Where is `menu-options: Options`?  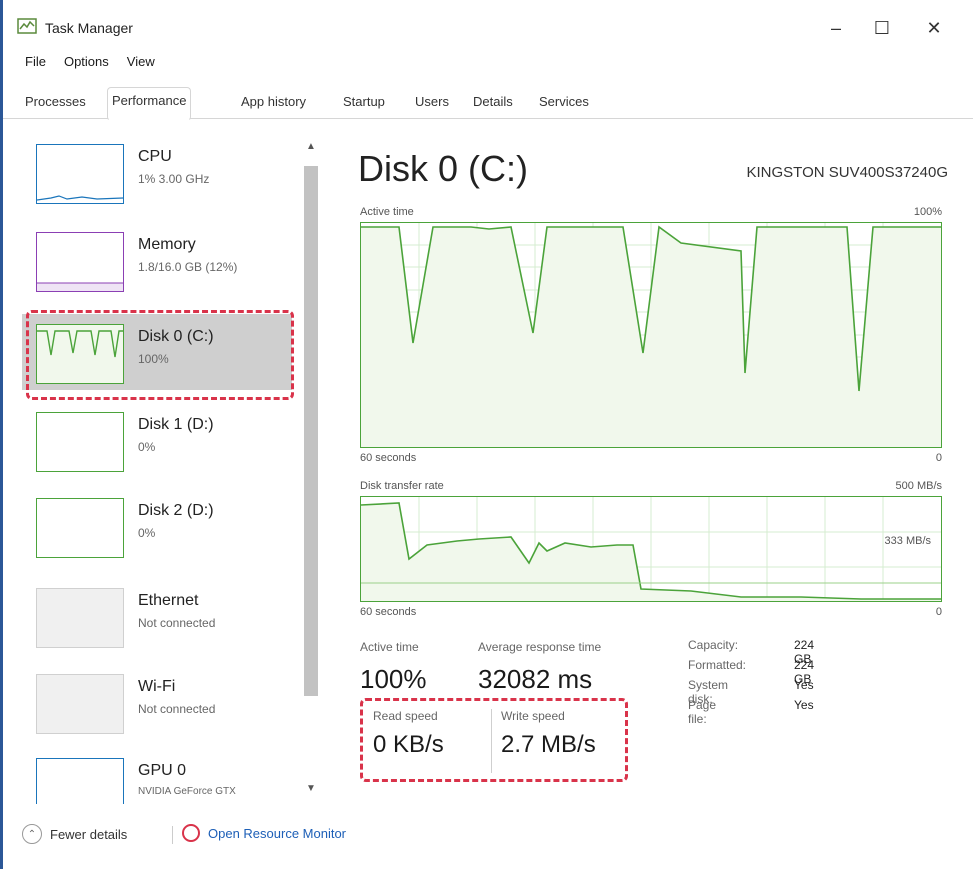
menu-options: Options is located at coordinates (86, 64).